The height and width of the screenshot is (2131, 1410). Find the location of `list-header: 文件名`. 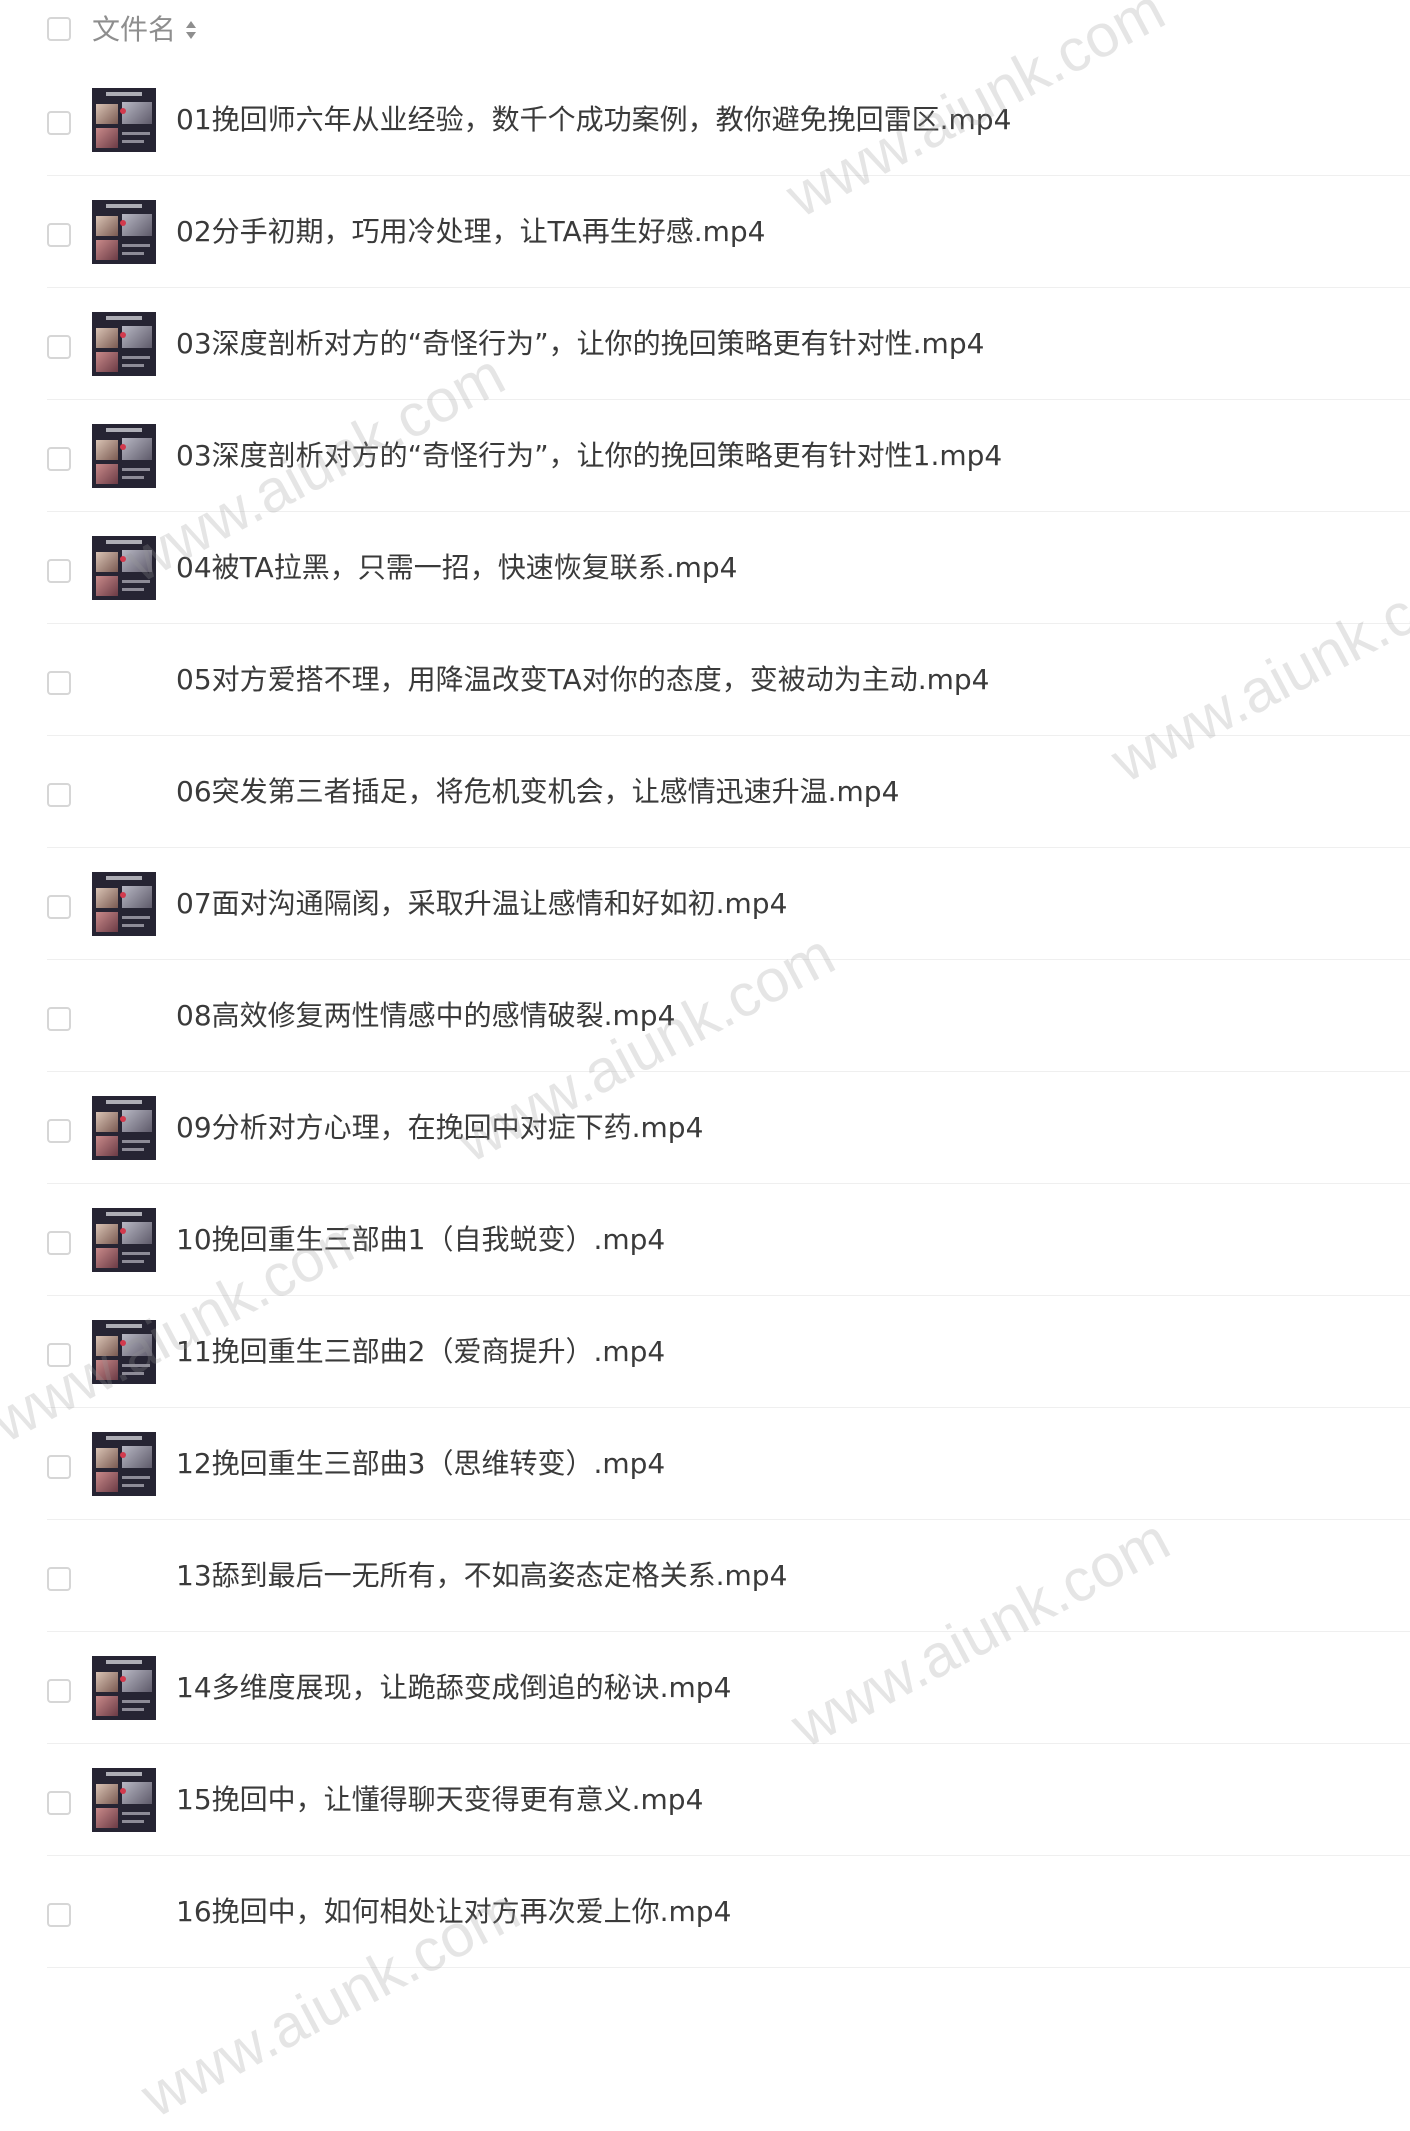

list-header: 文件名 is located at coordinates (705, 30).